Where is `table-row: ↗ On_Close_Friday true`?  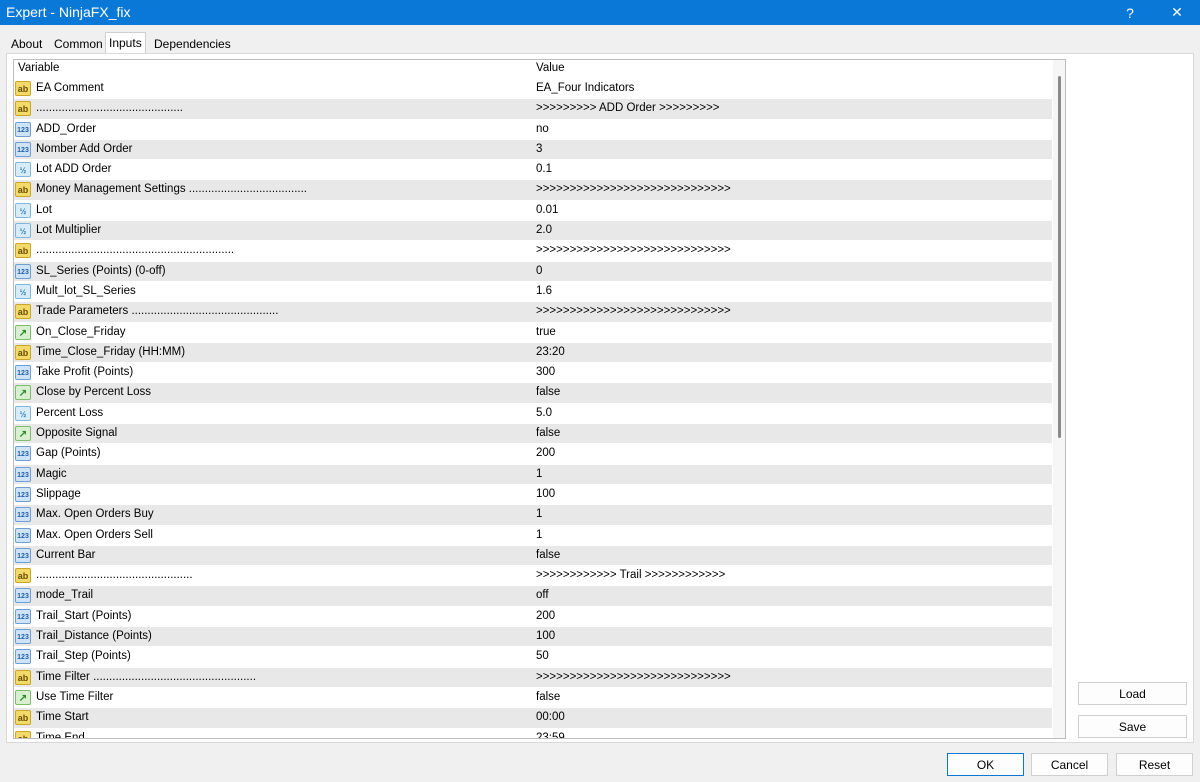
table-row: ↗ On_Close_Friday true is located at coordinates (533, 331).